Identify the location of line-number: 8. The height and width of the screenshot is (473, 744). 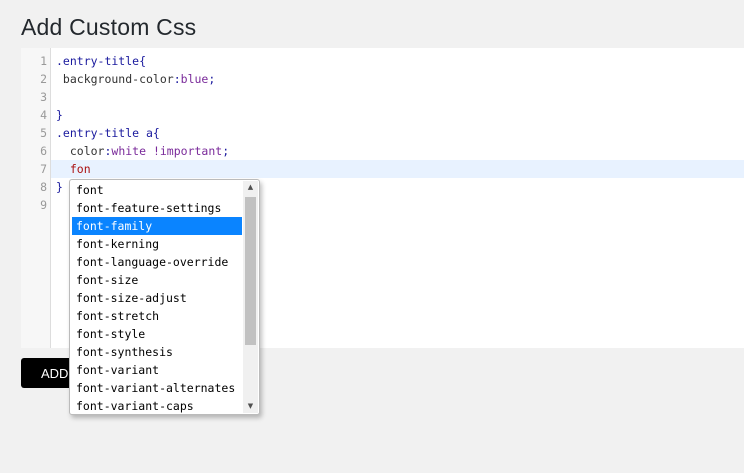
(43, 187).